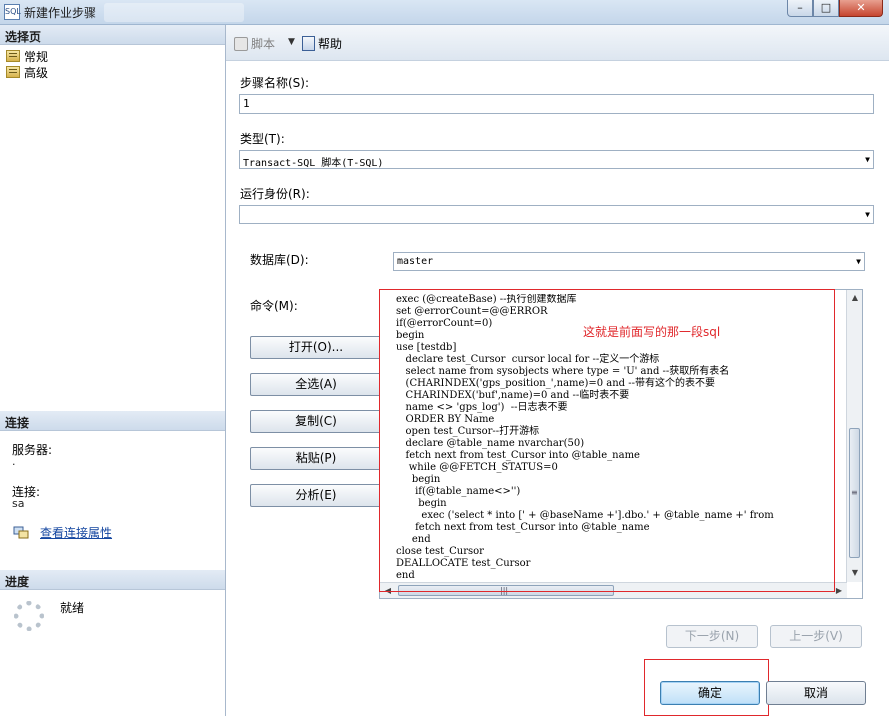  What do you see at coordinates (556, 214) in the screenshot?
I see `run-as-select: ▼` at bounding box center [556, 214].